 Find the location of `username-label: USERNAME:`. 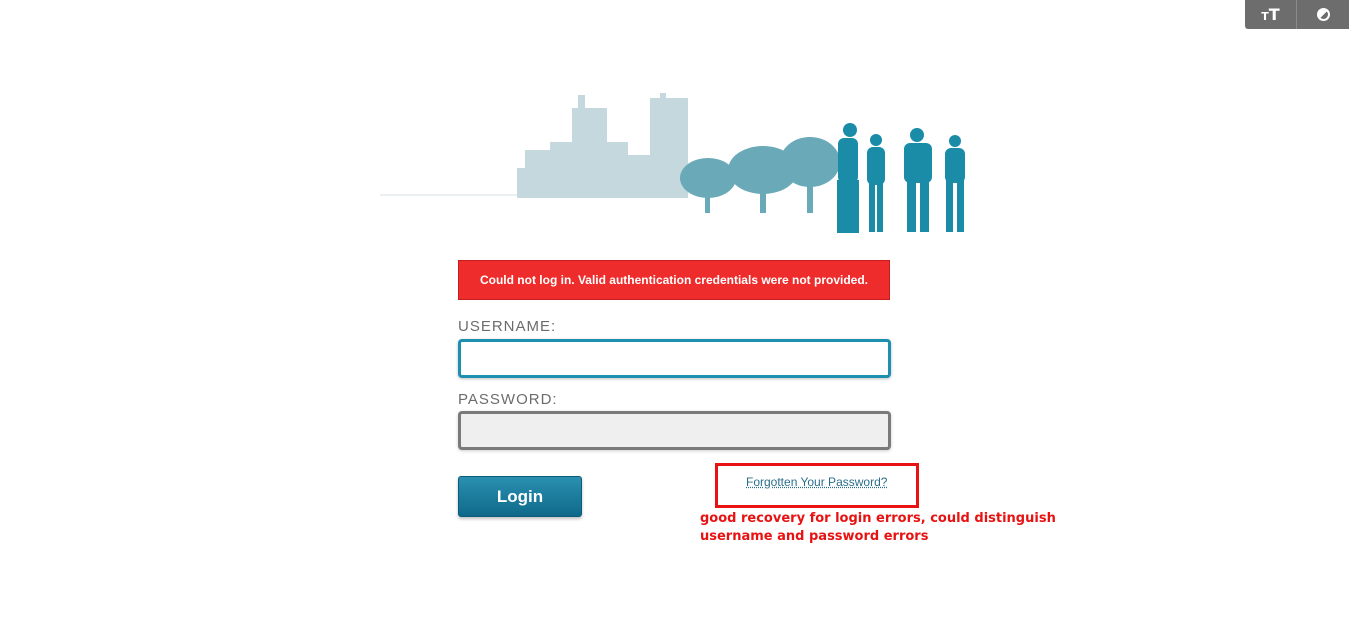

username-label: USERNAME: is located at coordinates (507, 326).